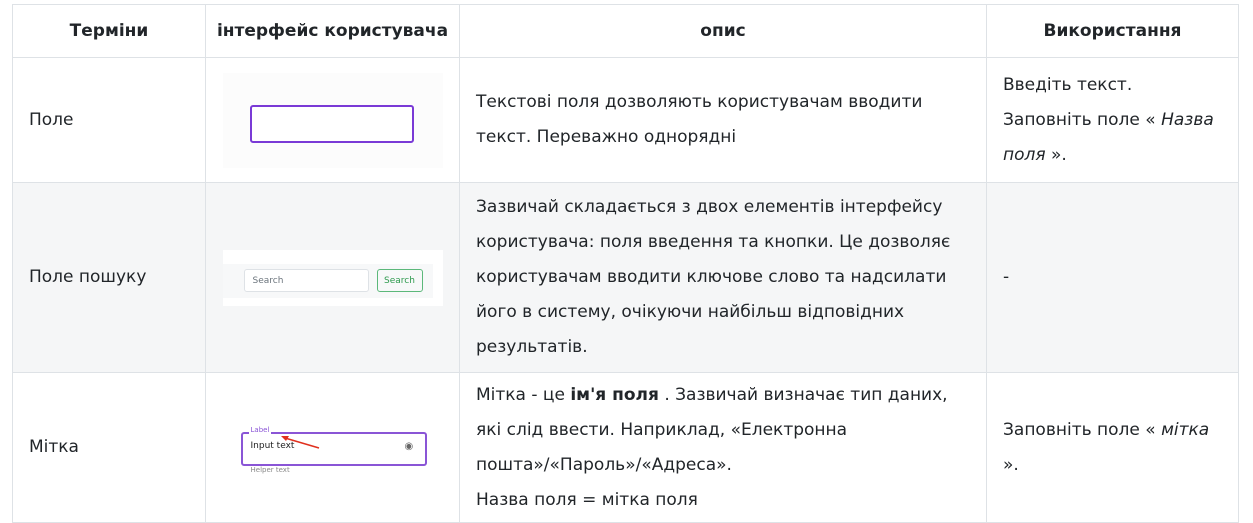 Image resolution: width=1253 pixels, height=523 pixels. Describe the element at coordinates (399, 280) in the screenshot. I see `search-button: Search` at that location.